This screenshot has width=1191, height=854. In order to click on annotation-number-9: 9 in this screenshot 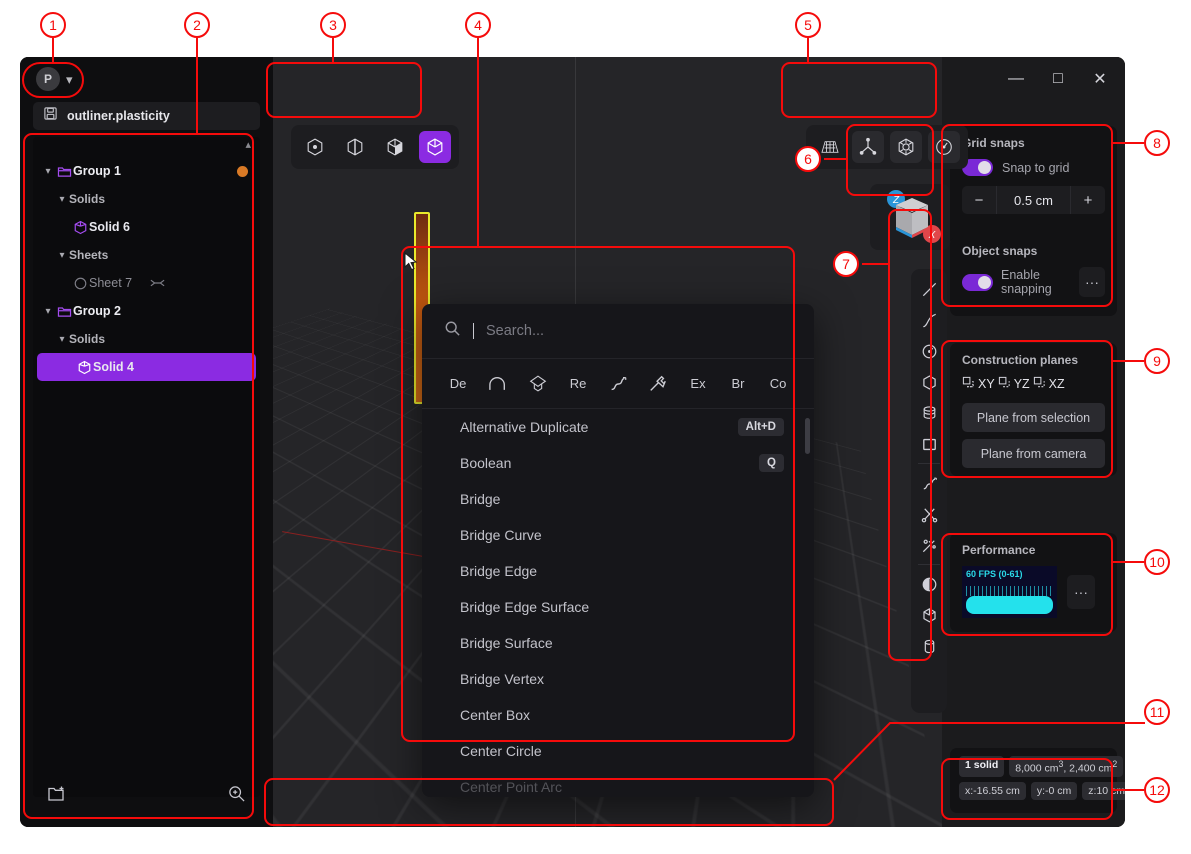, I will do `click(1157, 361)`.